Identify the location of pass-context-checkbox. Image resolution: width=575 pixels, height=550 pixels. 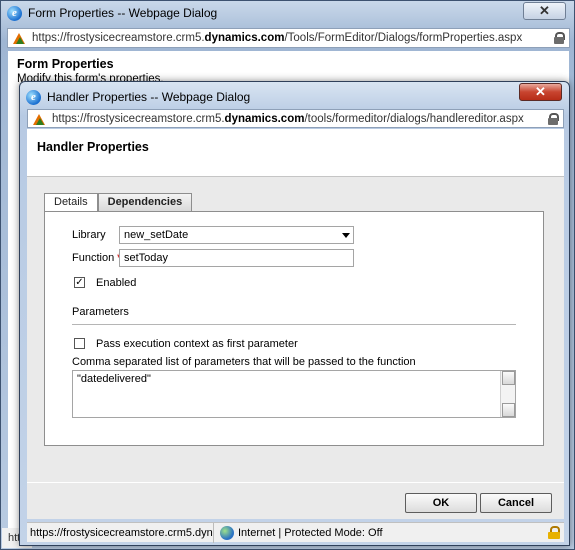
(79, 343).